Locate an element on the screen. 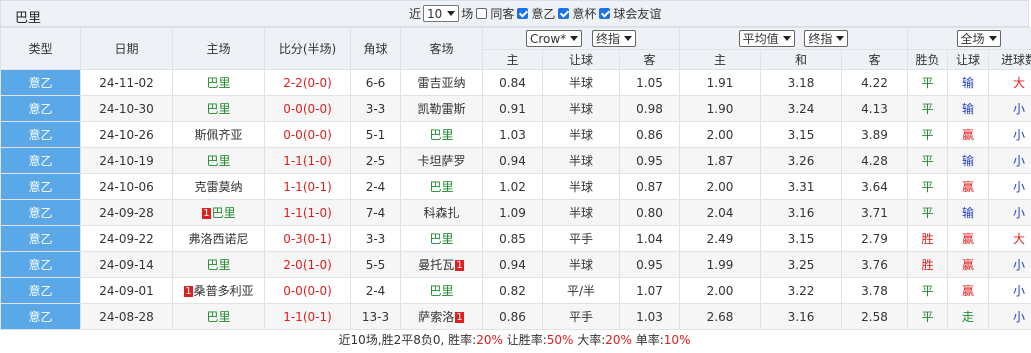 Image resolution: width=1031 pixels, height=353 pixels. win-rate: 20% is located at coordinates (489, 340).